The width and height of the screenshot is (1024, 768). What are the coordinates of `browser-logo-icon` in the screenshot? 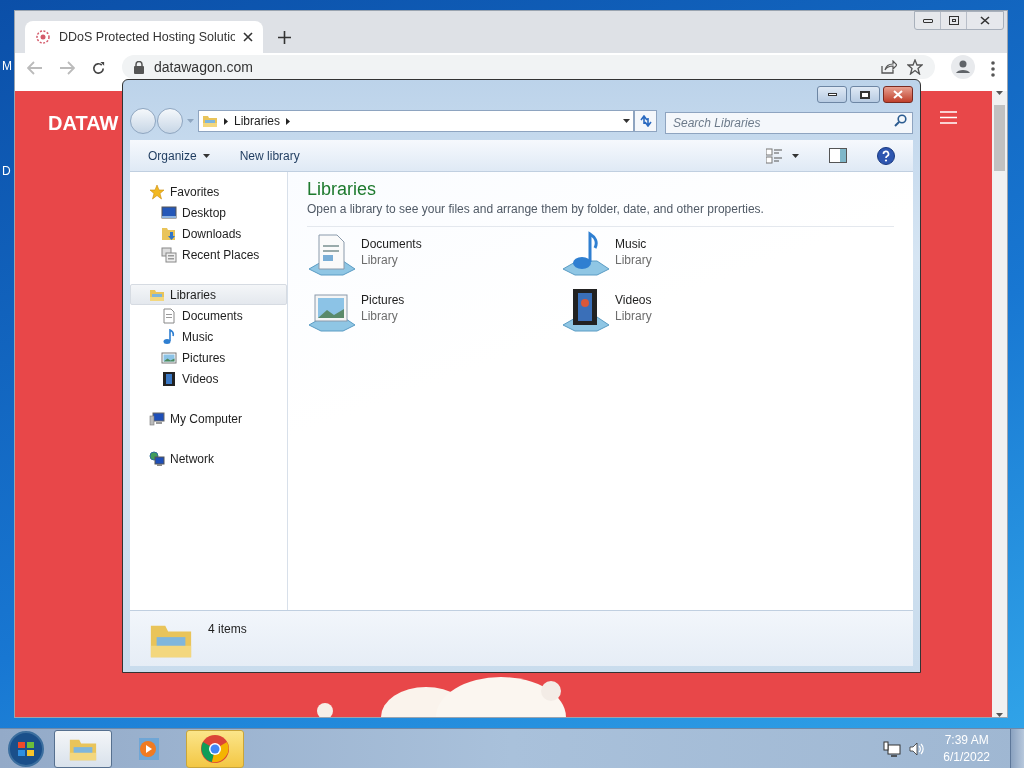 It's located at (215, 748).